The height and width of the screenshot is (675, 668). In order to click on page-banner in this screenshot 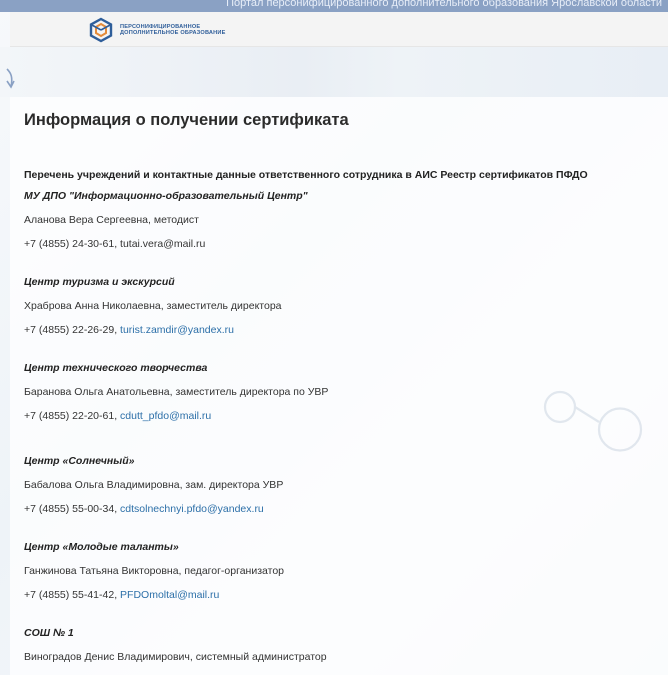, I will do `click(334, 72)`.